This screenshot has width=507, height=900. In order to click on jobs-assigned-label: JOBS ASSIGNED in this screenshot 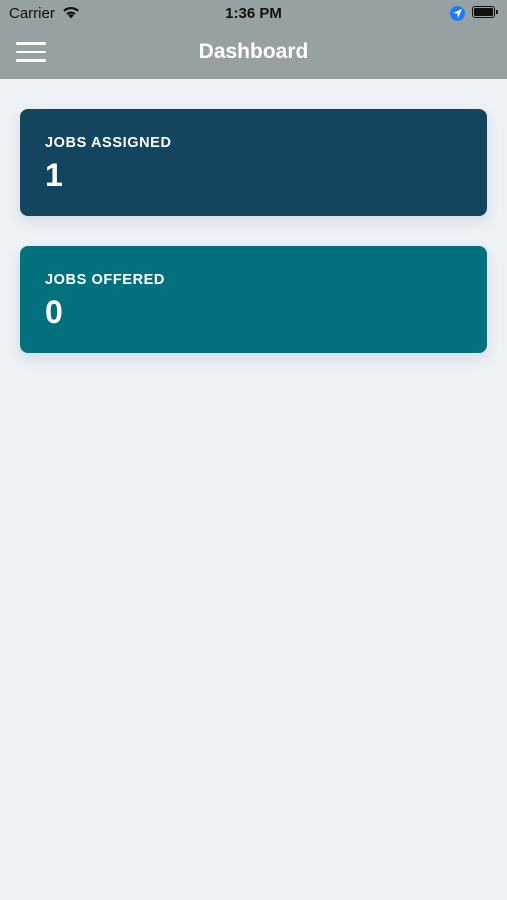, I will do `click(108, 143)`.